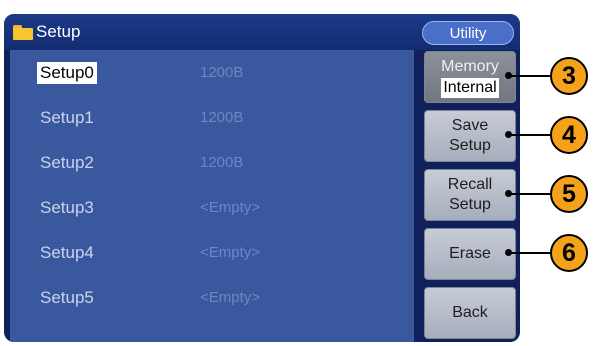  I want to click on setup-name: Setup3, so click(67, 207).